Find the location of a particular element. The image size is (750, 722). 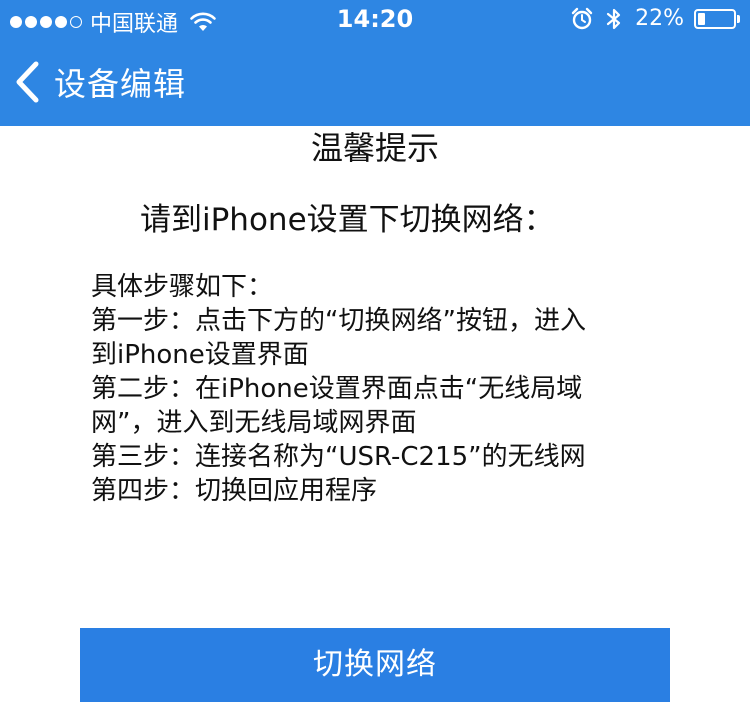

bluetooth-icon is located at coordinates (613, 18).